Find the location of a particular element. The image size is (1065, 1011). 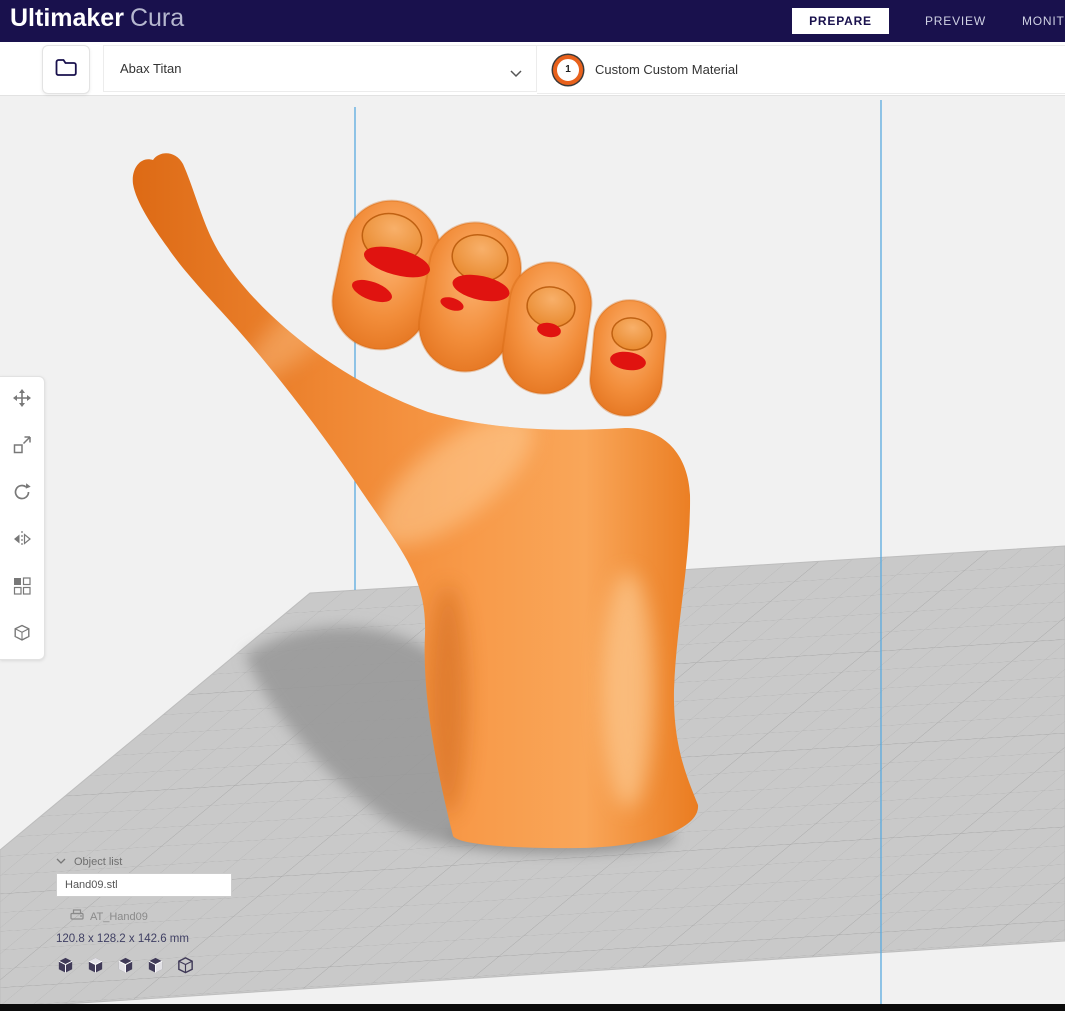

brand-ultimaker: Ultimaker is located at coordinates (67, 18).